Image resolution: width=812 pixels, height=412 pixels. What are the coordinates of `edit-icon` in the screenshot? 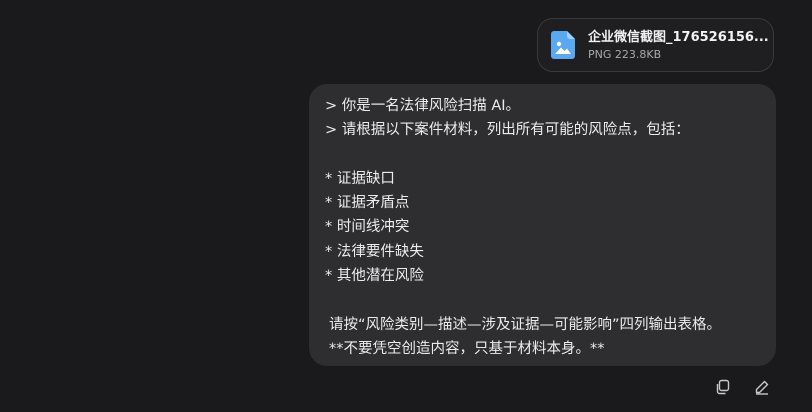 It's located at (762, 387).